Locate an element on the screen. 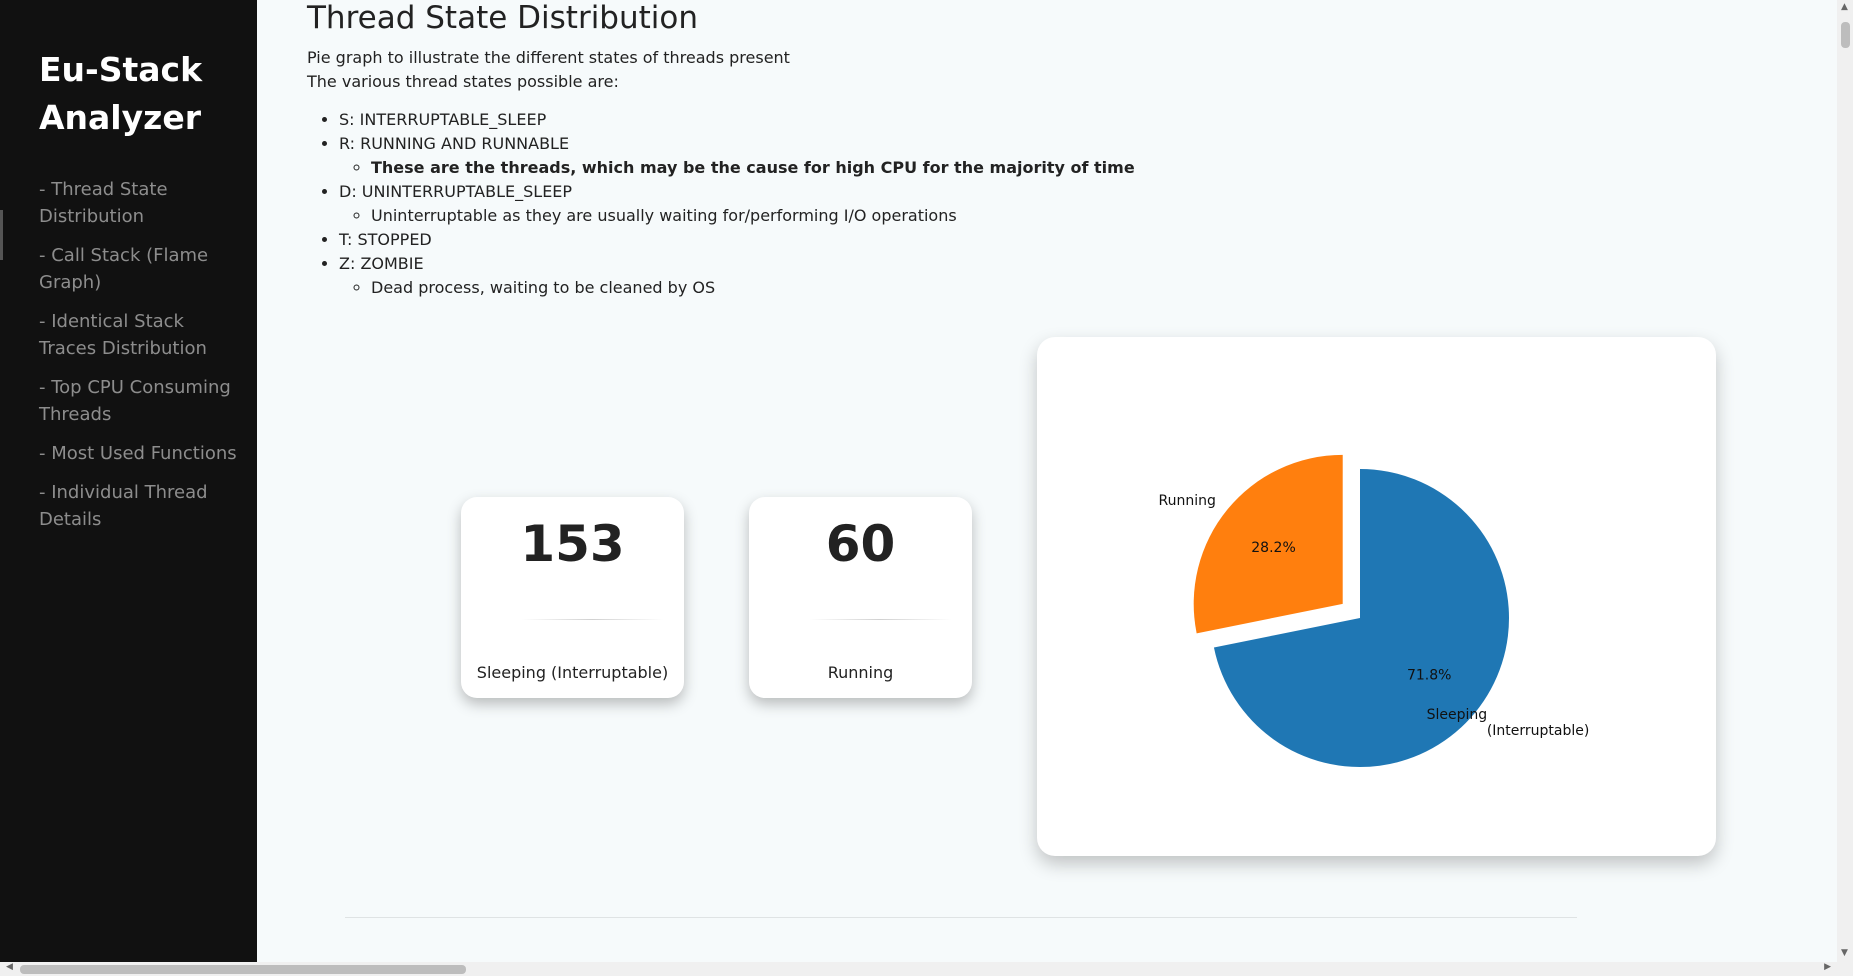  stat-card-sleeping: 153 Sleeping (Interruptable) is located at coordinates (572, 597).